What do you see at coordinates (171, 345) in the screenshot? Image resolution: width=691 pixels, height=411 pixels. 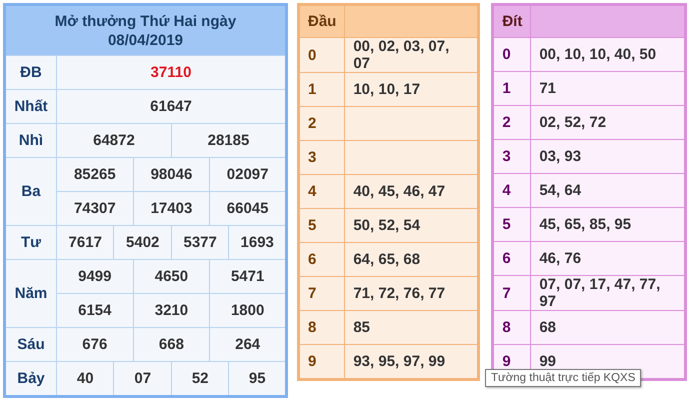 I see `prize-number: 668` at bounding box center [171, 345].